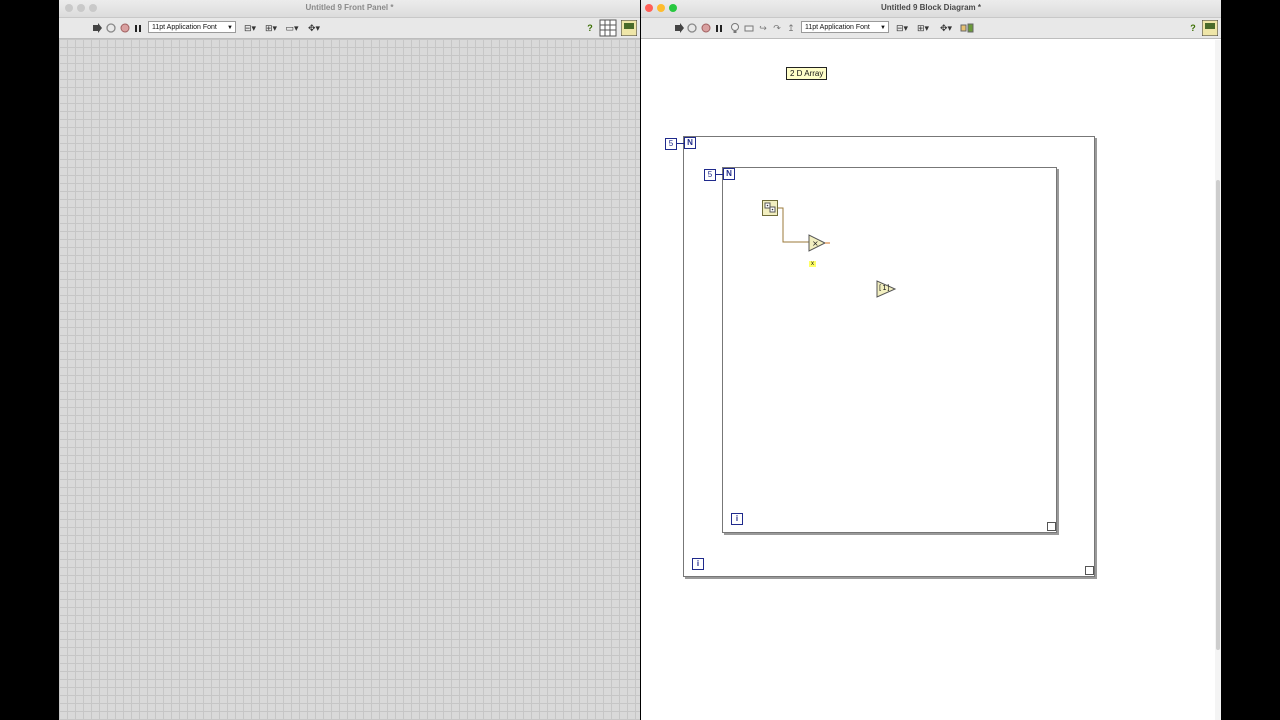 This screenshot has width=1280, height=720. Describe the element at coordinates (889, 350) in the screenshot. I see `inner-for-loop` at that location.